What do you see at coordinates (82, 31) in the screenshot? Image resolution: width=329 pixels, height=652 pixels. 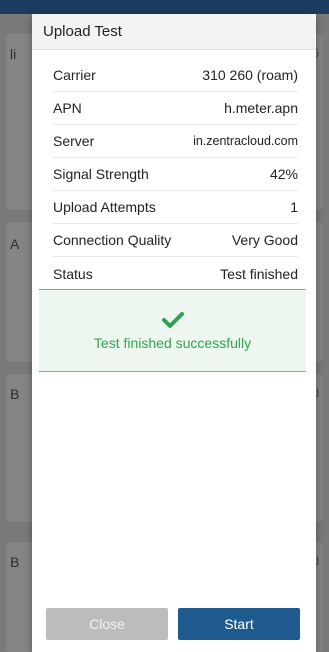 I see `dialog-title: Upload Test` at bounding box center [82, 31].